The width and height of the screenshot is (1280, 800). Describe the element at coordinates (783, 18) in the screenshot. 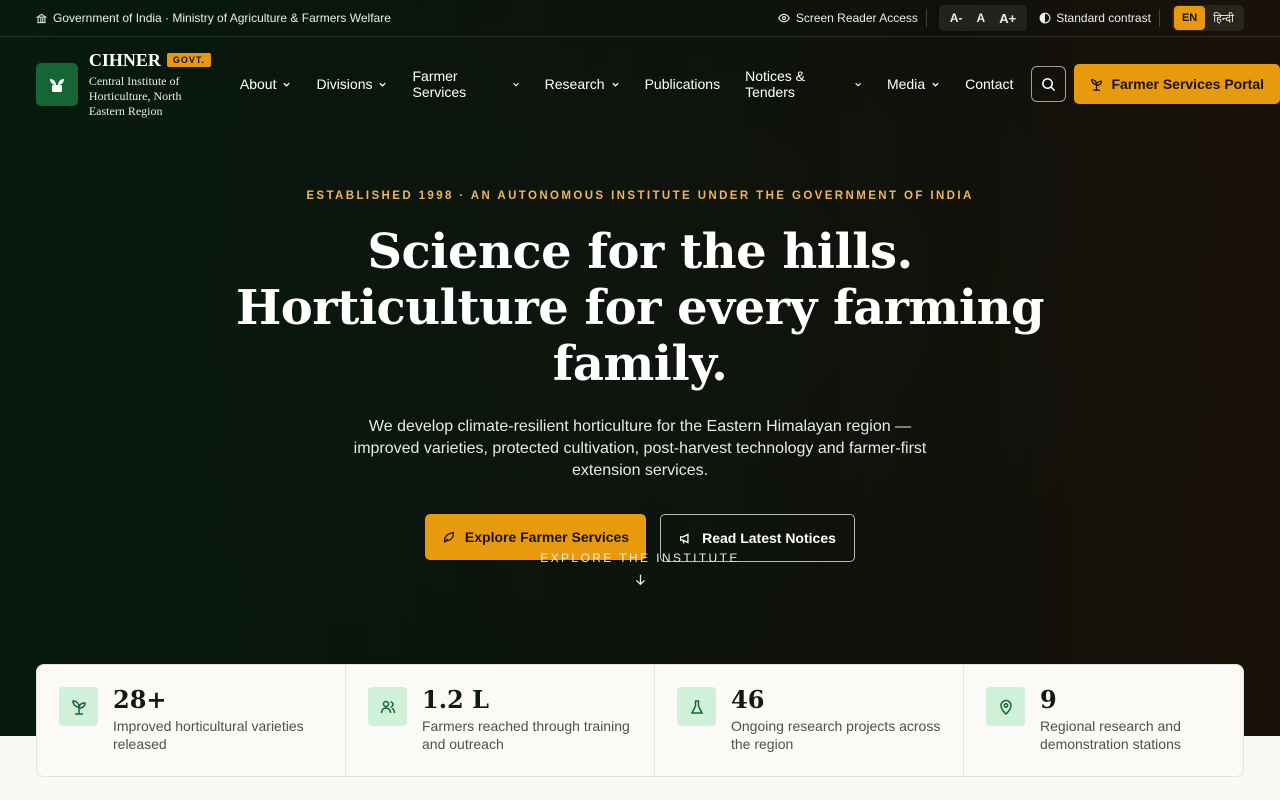

I see `eye-icon` at that location.